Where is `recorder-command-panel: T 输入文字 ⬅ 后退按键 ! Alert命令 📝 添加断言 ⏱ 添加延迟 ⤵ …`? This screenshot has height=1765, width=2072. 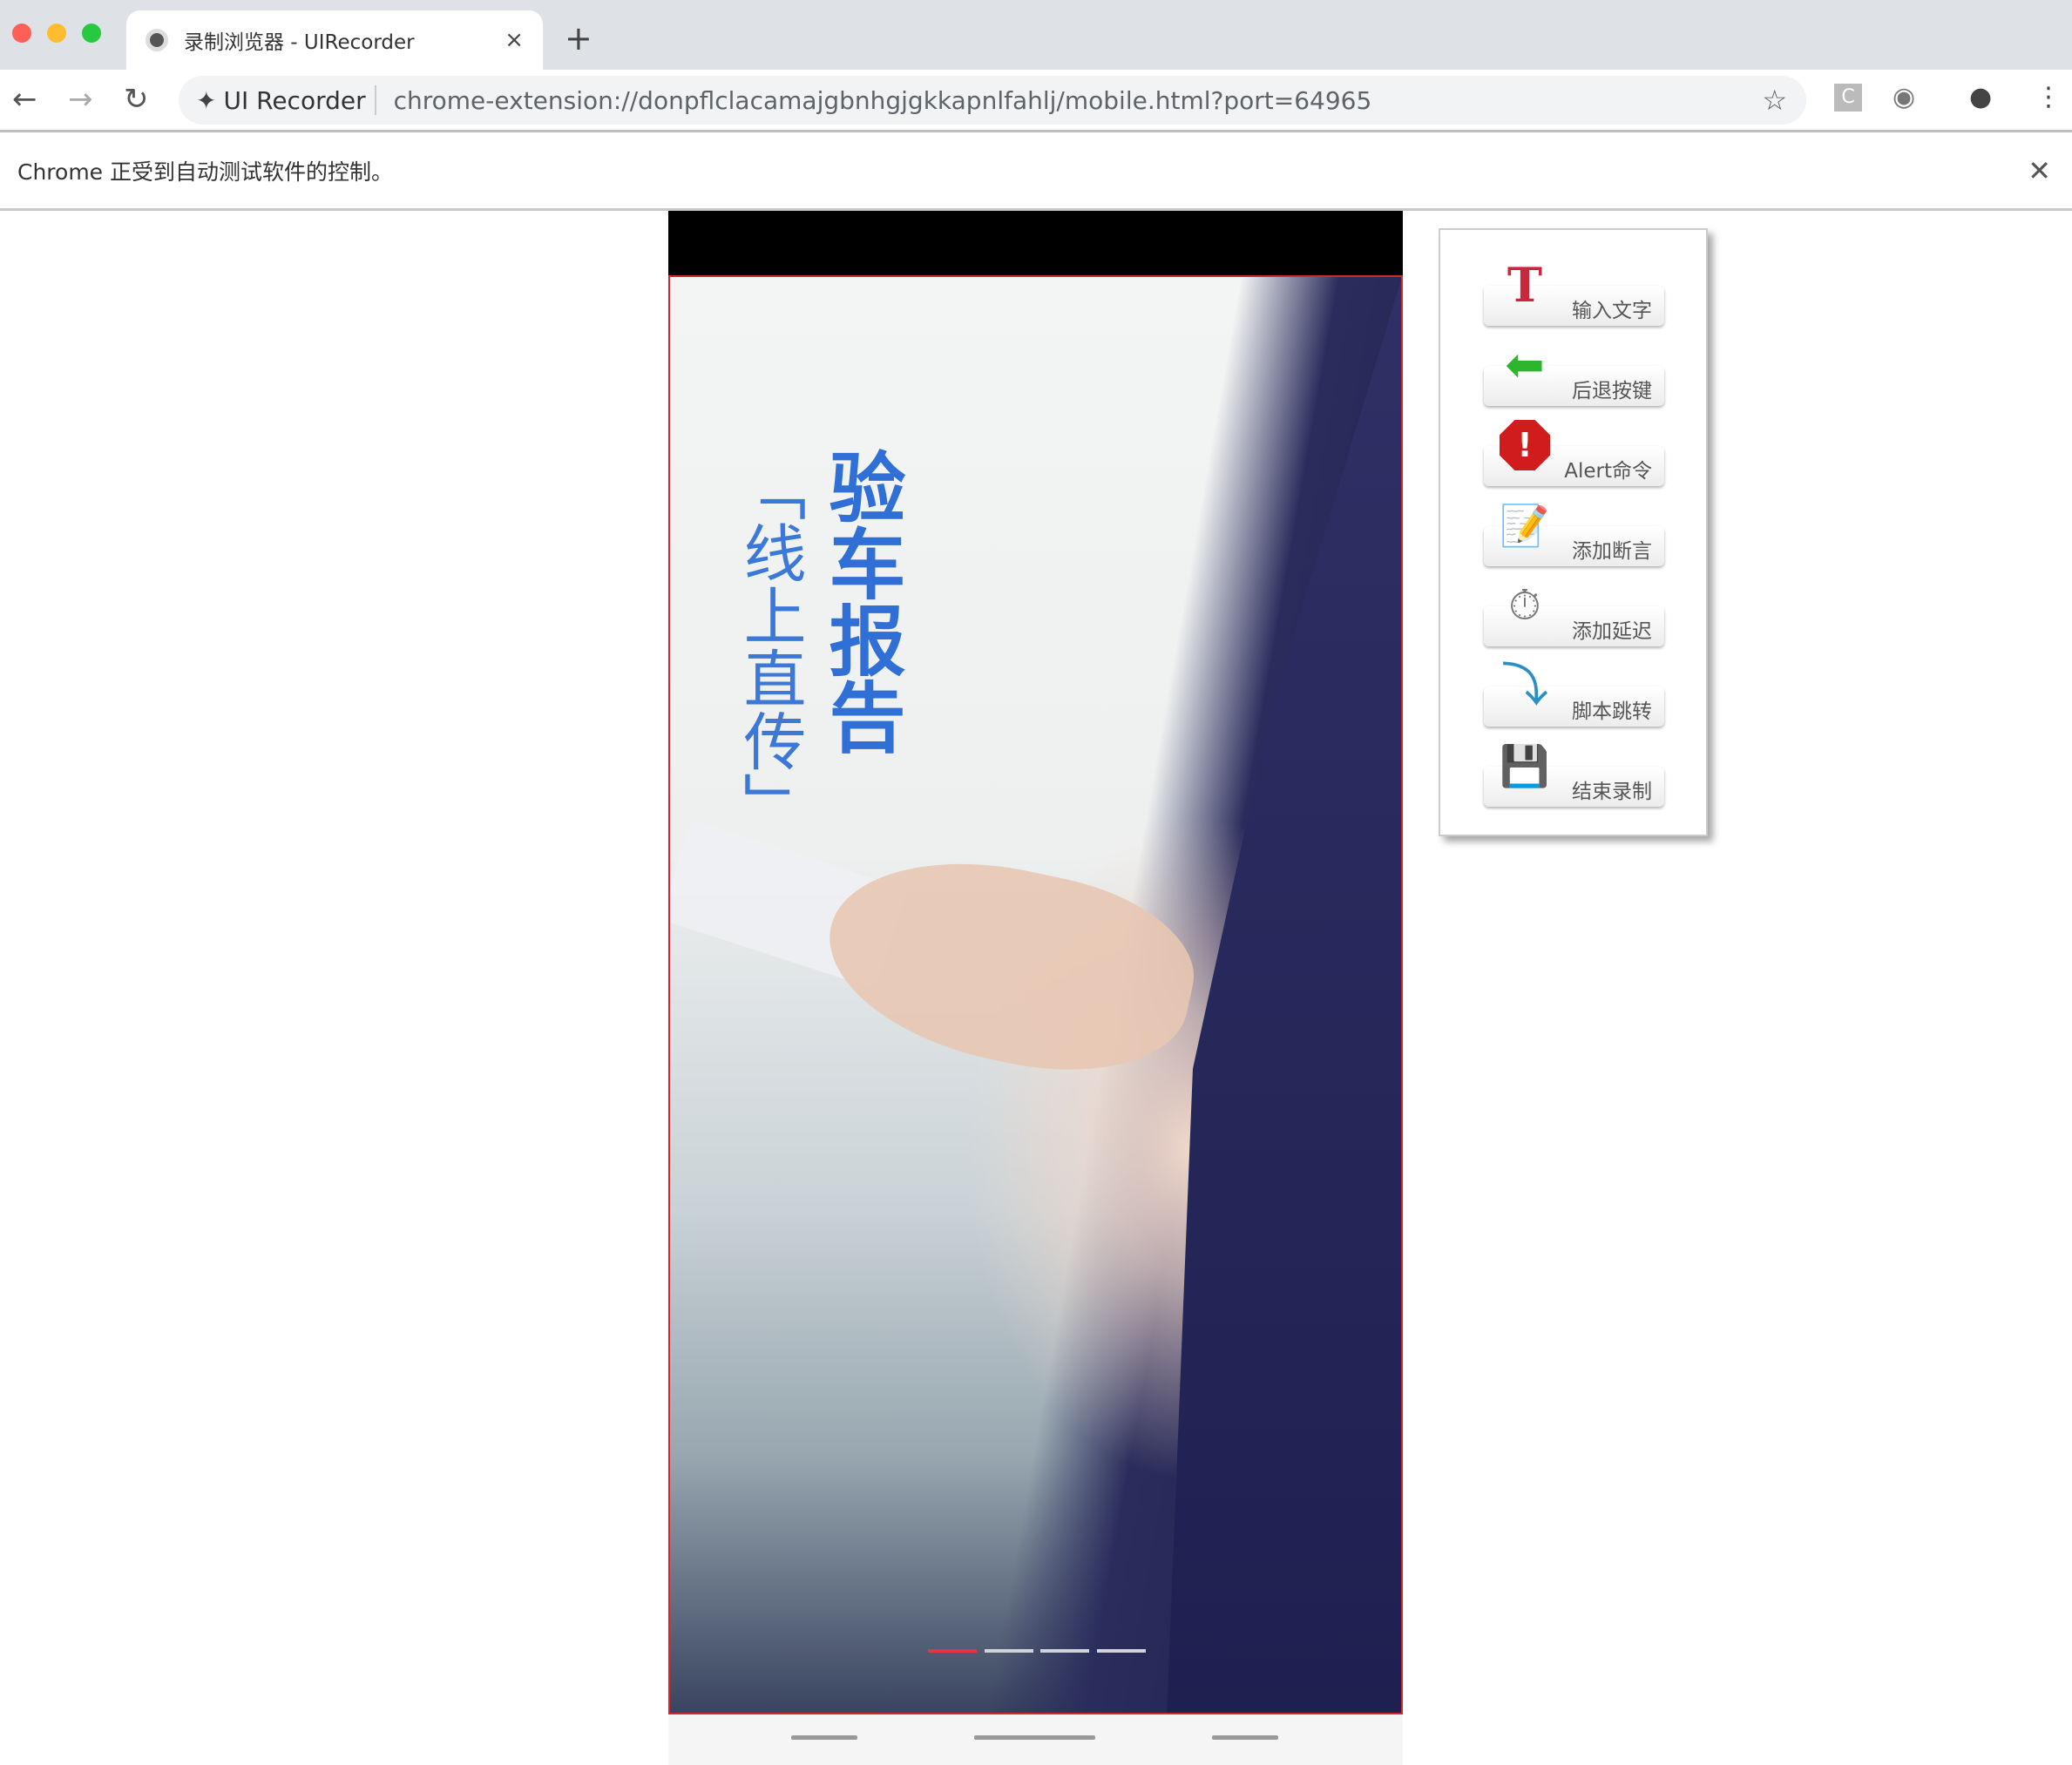 recorder-command-panel: T 输入文字 ⬅ 后退按键 ! Alert命令 📝 添加断言 ⏱ 添加延迟 ⤵ … is located at coordinates (1574, 532).